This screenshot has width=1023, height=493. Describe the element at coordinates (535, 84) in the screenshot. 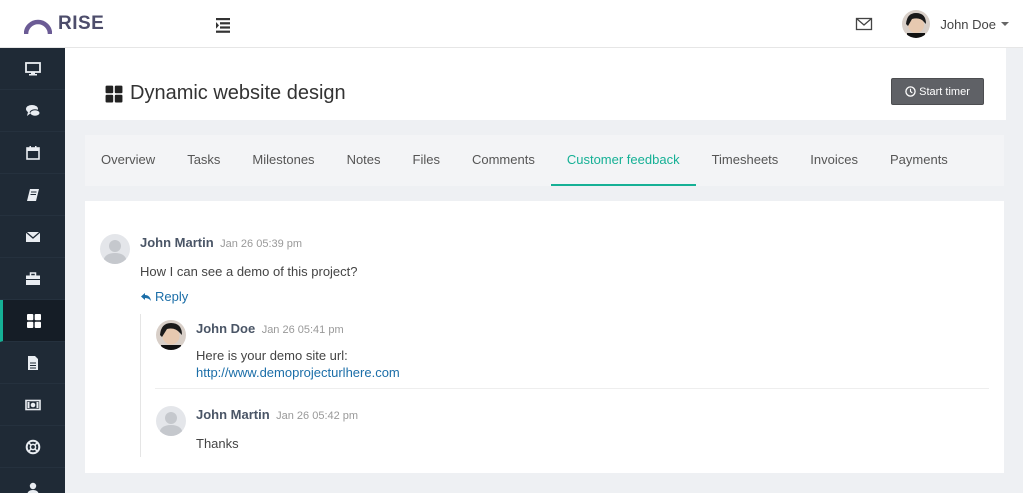

I see `project-header: Dynamic website design Start timer` at that location.